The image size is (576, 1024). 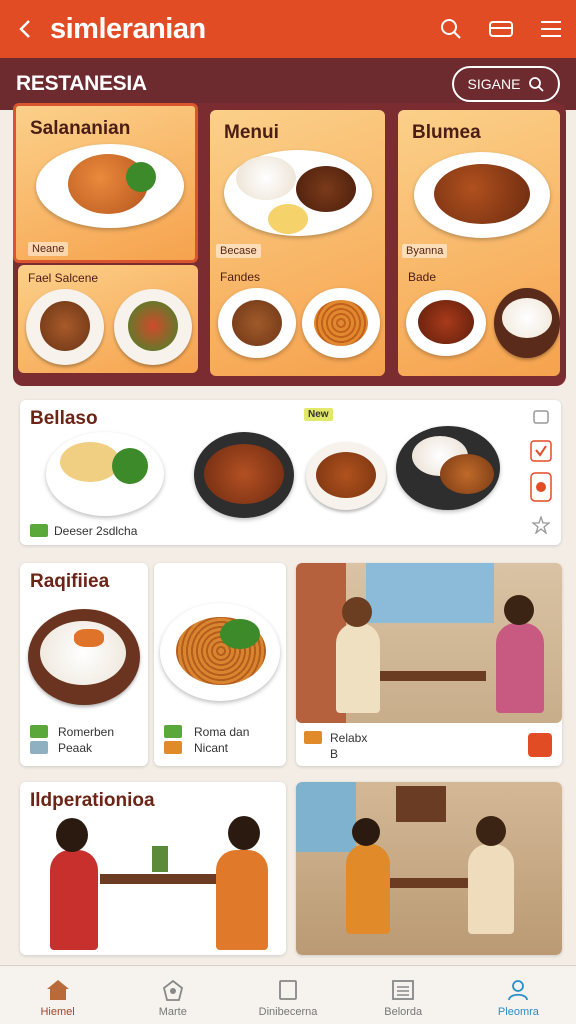 I want to click on app-title: simleranian, so click(x=128, y=28).